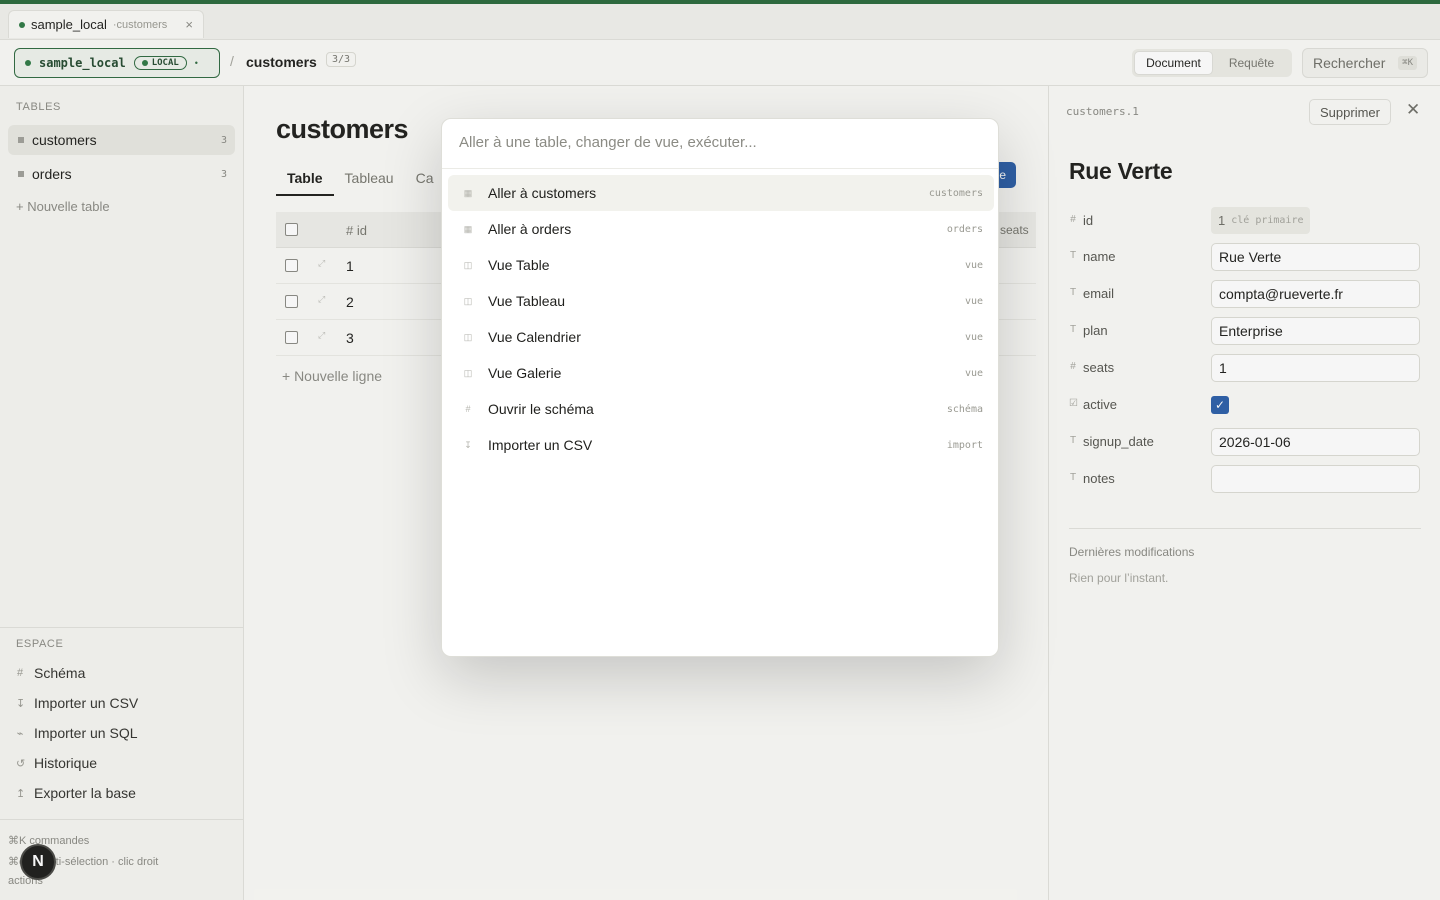  Describe the element at coordinates (964, 409) in the screenshot. I see `command-kind: schéma` at that location.